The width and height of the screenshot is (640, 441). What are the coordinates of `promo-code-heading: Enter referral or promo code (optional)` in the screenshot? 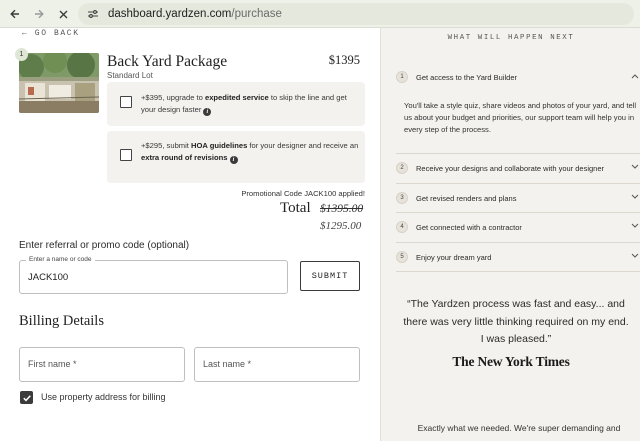 It's located at (104, 245).